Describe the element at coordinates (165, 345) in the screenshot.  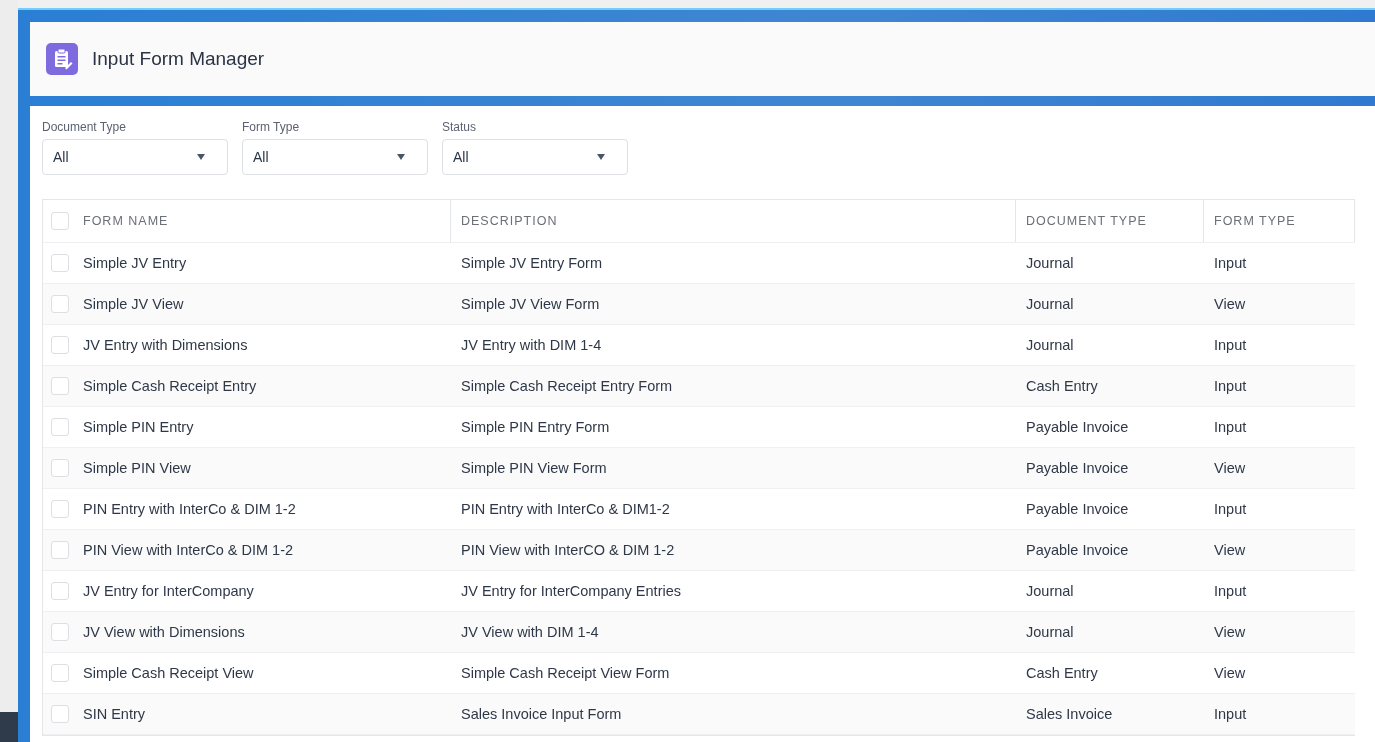
I see `table-cell: JV Entry with Dimensions` at that location.